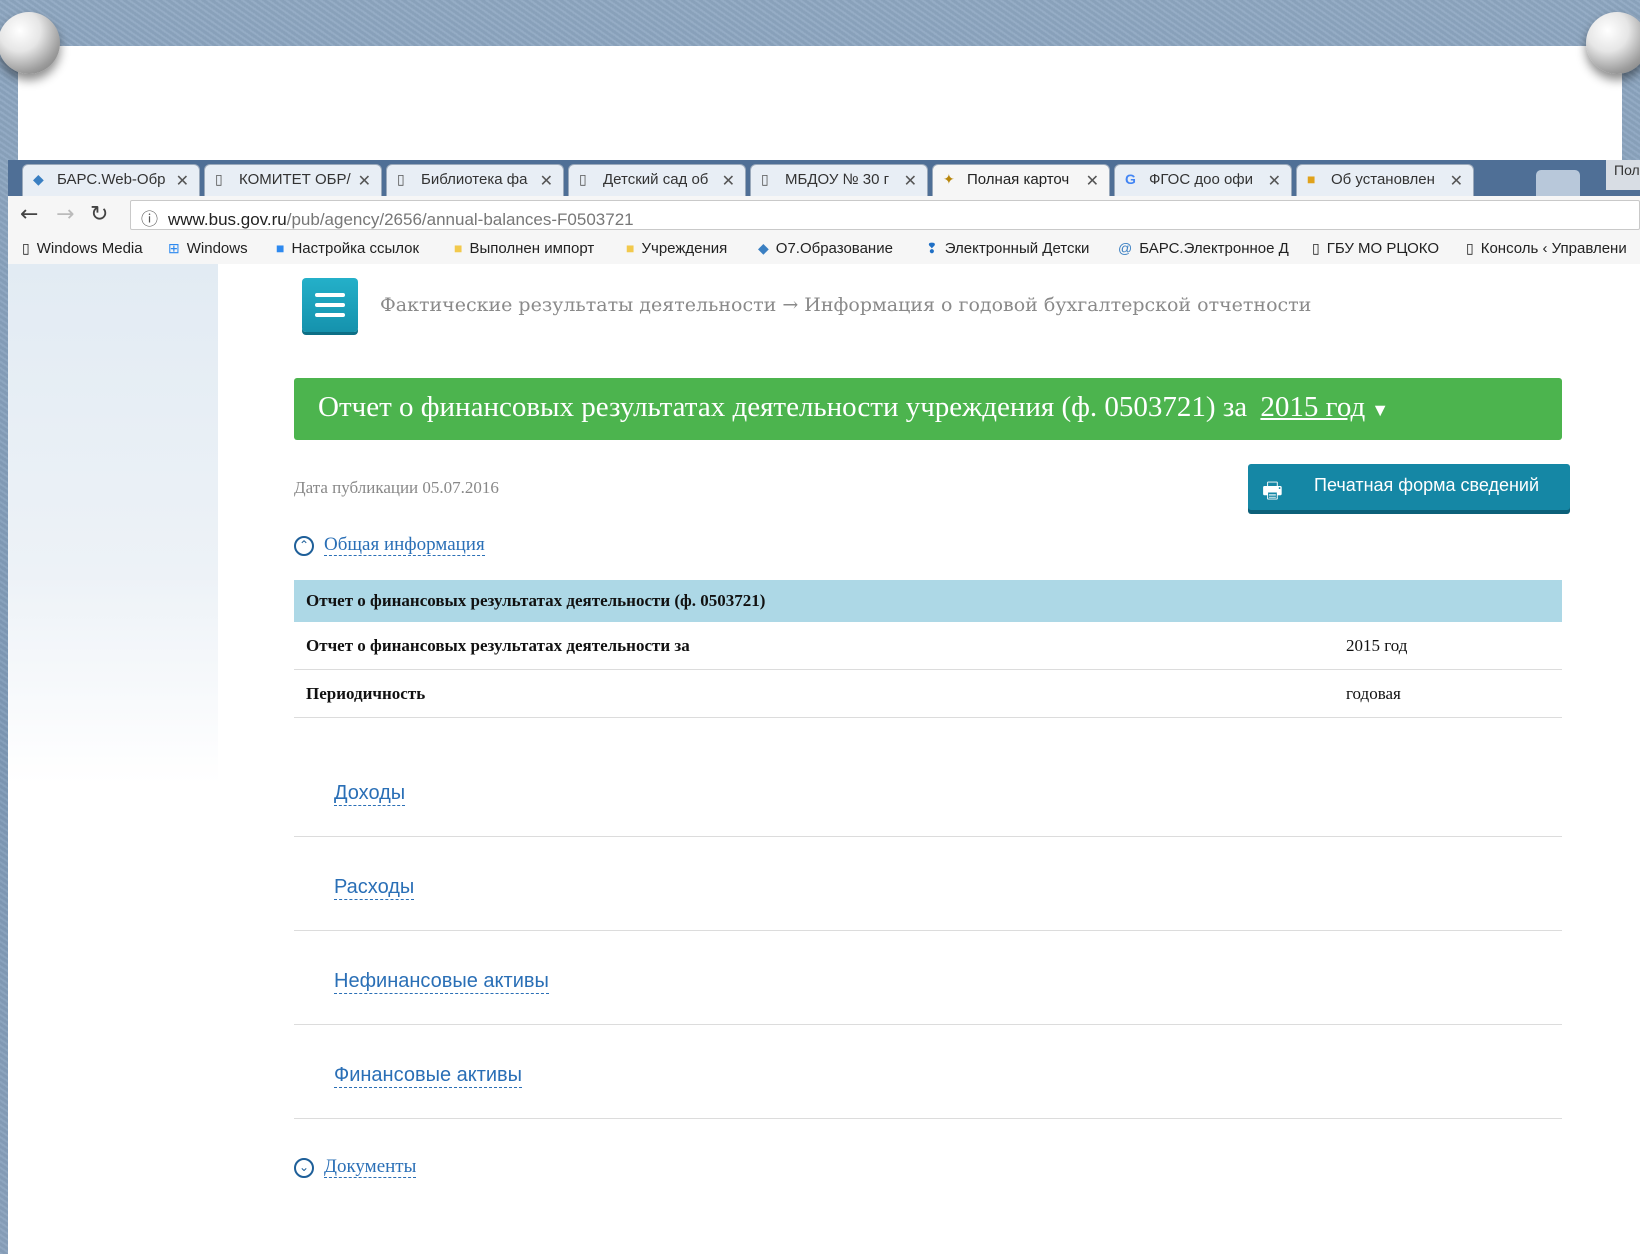 This screenshot has width=1640, height=1254. I want to click on bookmark-windows: ⊞ Windows, so click(208, 248).